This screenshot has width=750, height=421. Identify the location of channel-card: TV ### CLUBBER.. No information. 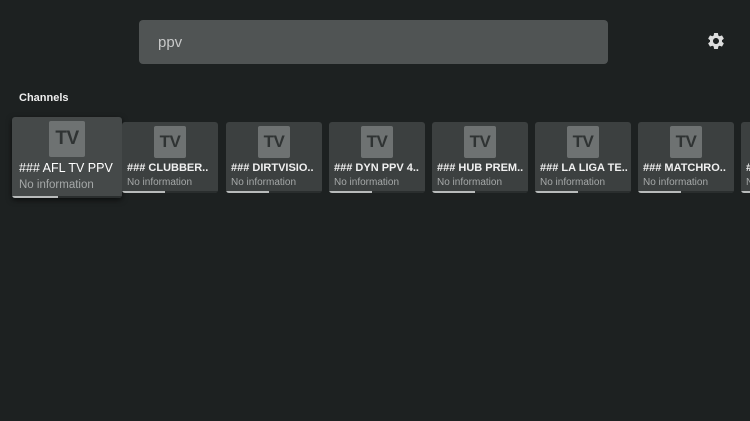
(170, 157).